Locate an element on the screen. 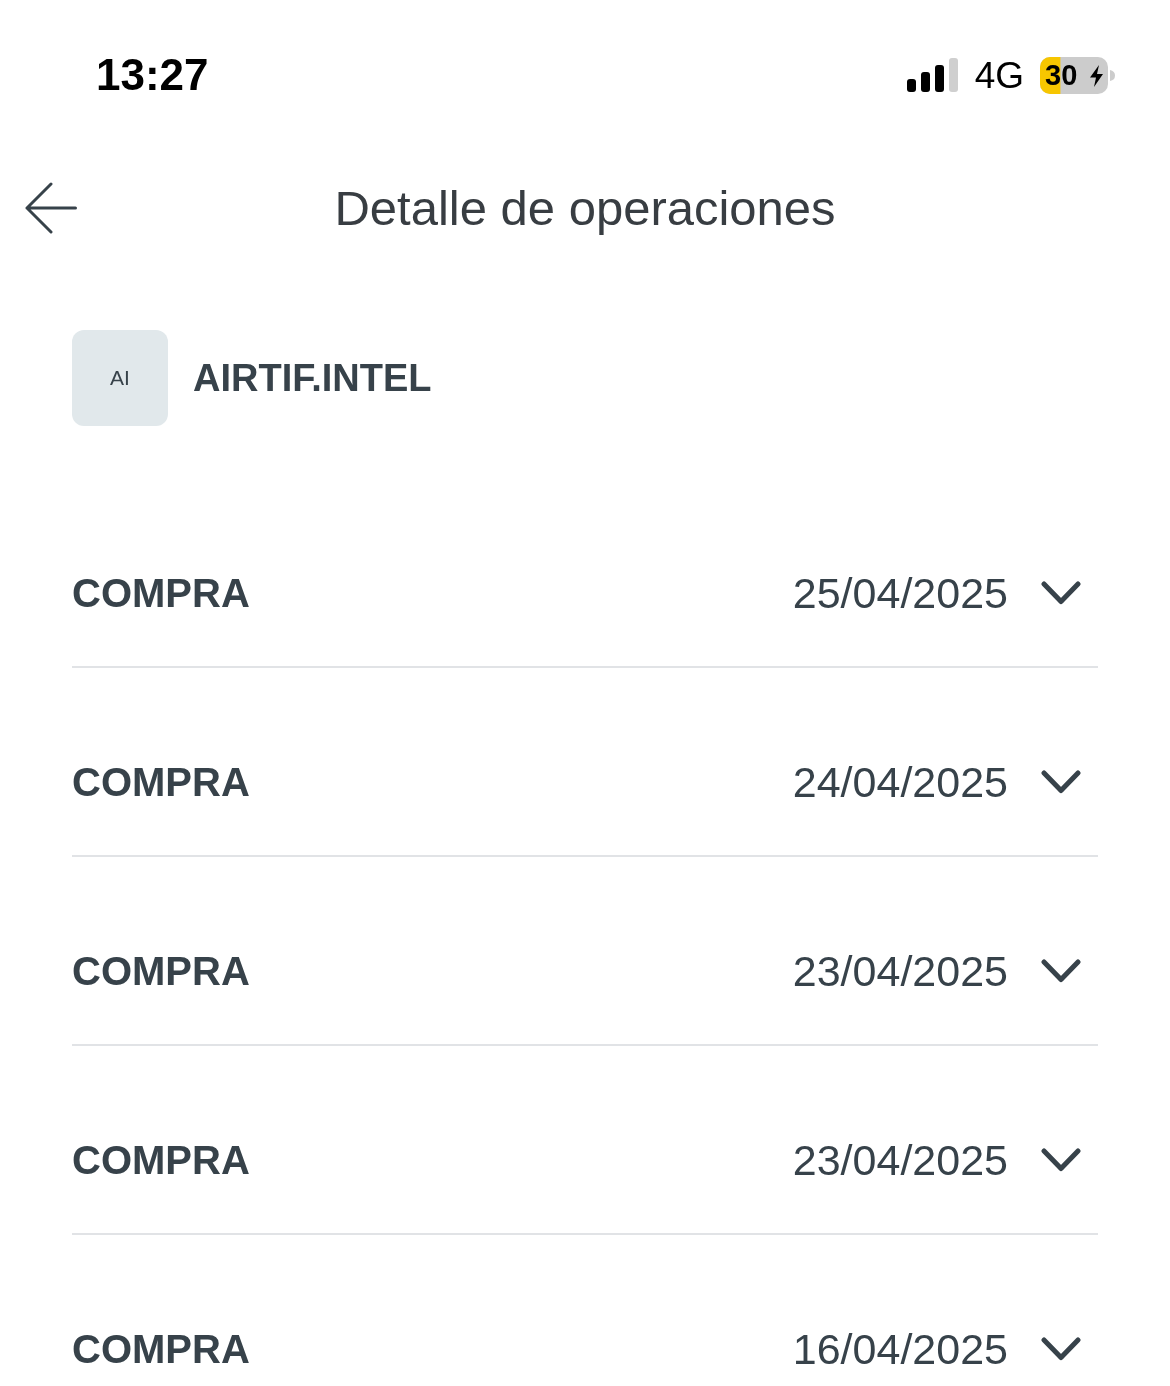 This screenshot has height=1386, width=1170. network-type: 4G is located at coordinates (999, 75).